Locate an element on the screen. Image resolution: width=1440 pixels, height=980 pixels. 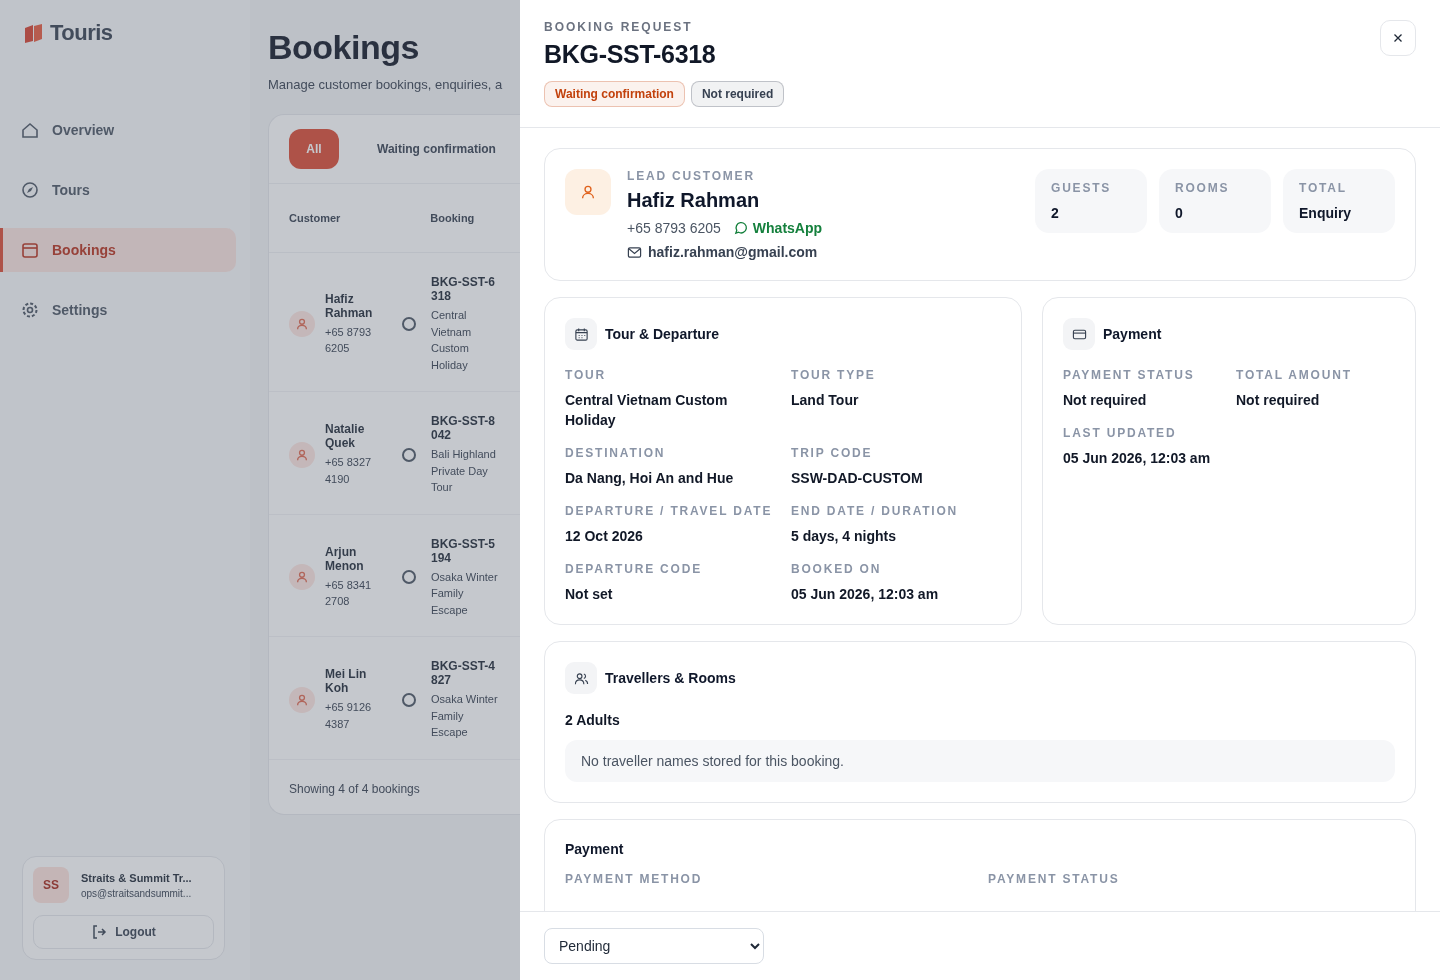
nav-item: Settings is located at coordinates (118, 310).